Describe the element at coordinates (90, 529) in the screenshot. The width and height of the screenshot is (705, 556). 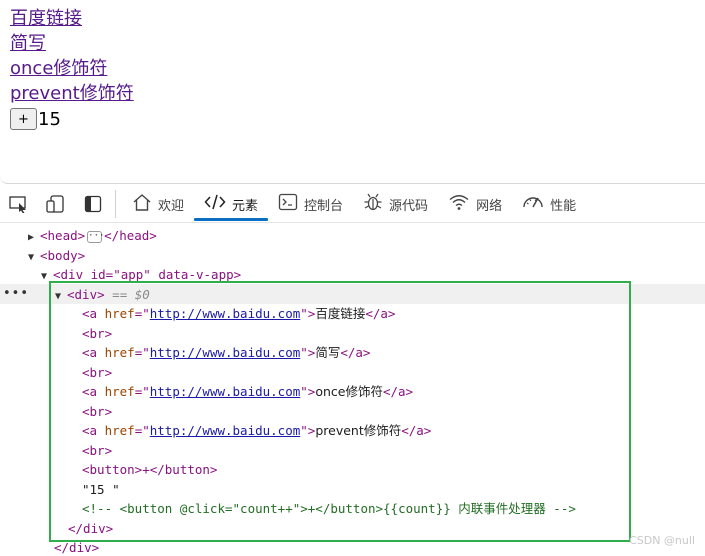
I see `tree-node-inner-div-close: </div>` at that location.